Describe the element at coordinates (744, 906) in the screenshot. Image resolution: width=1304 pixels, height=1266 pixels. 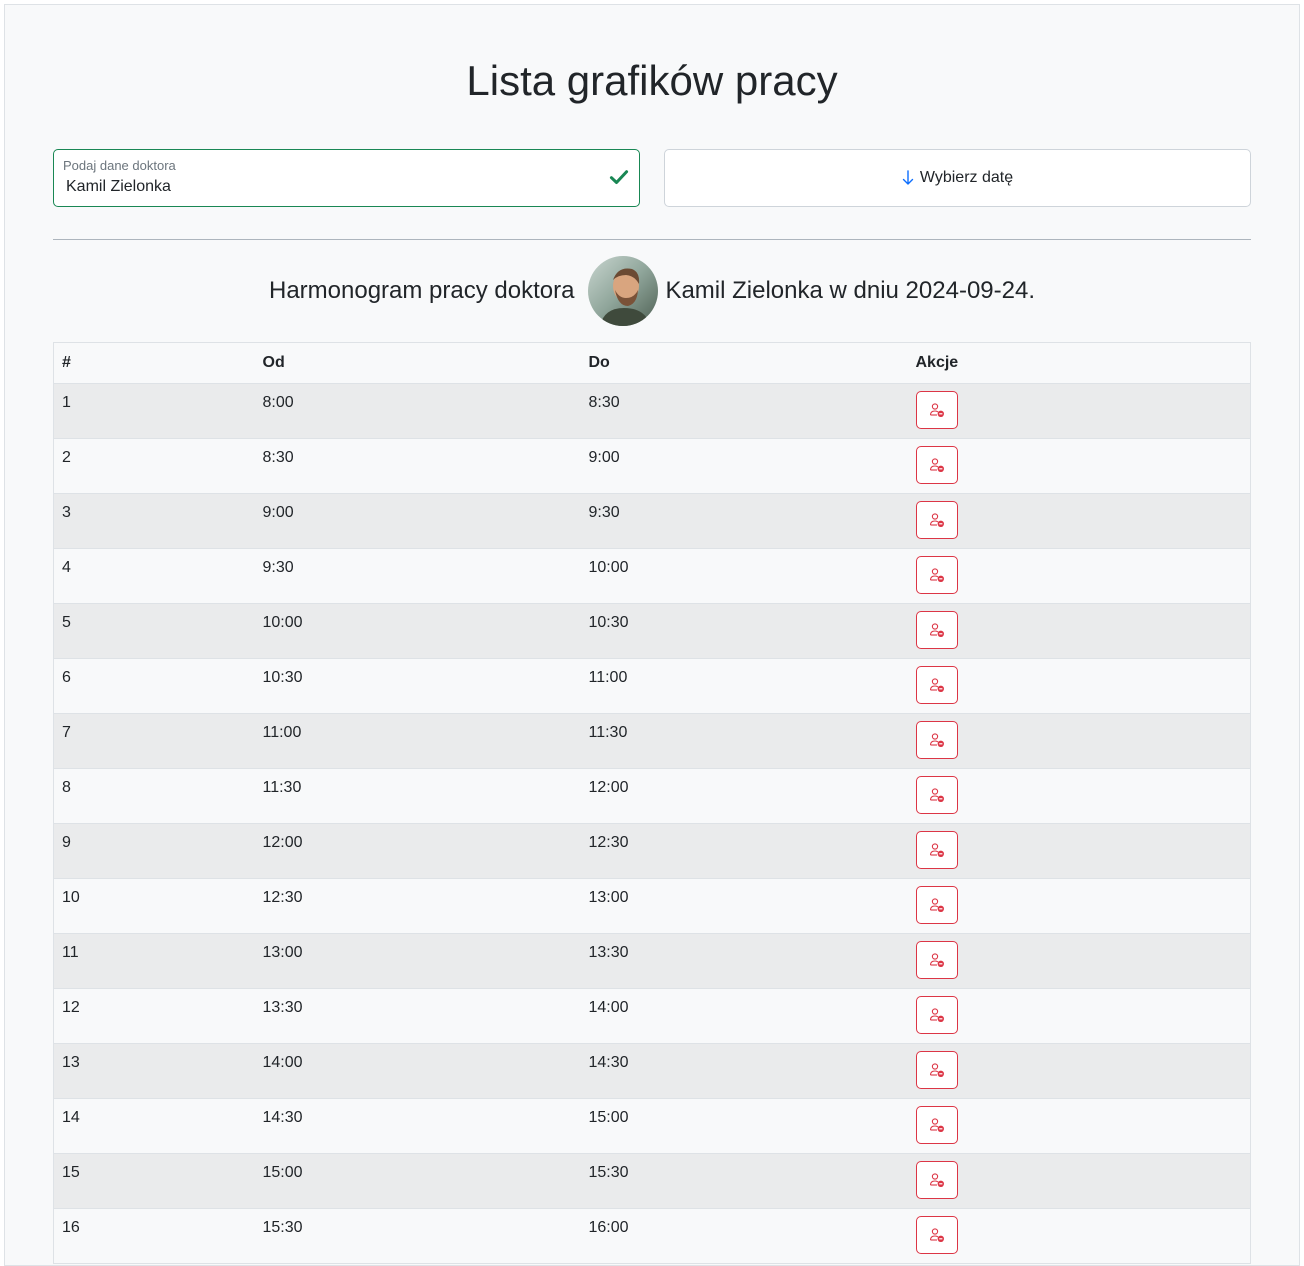
I see `cell-to: 13:00` at that location.